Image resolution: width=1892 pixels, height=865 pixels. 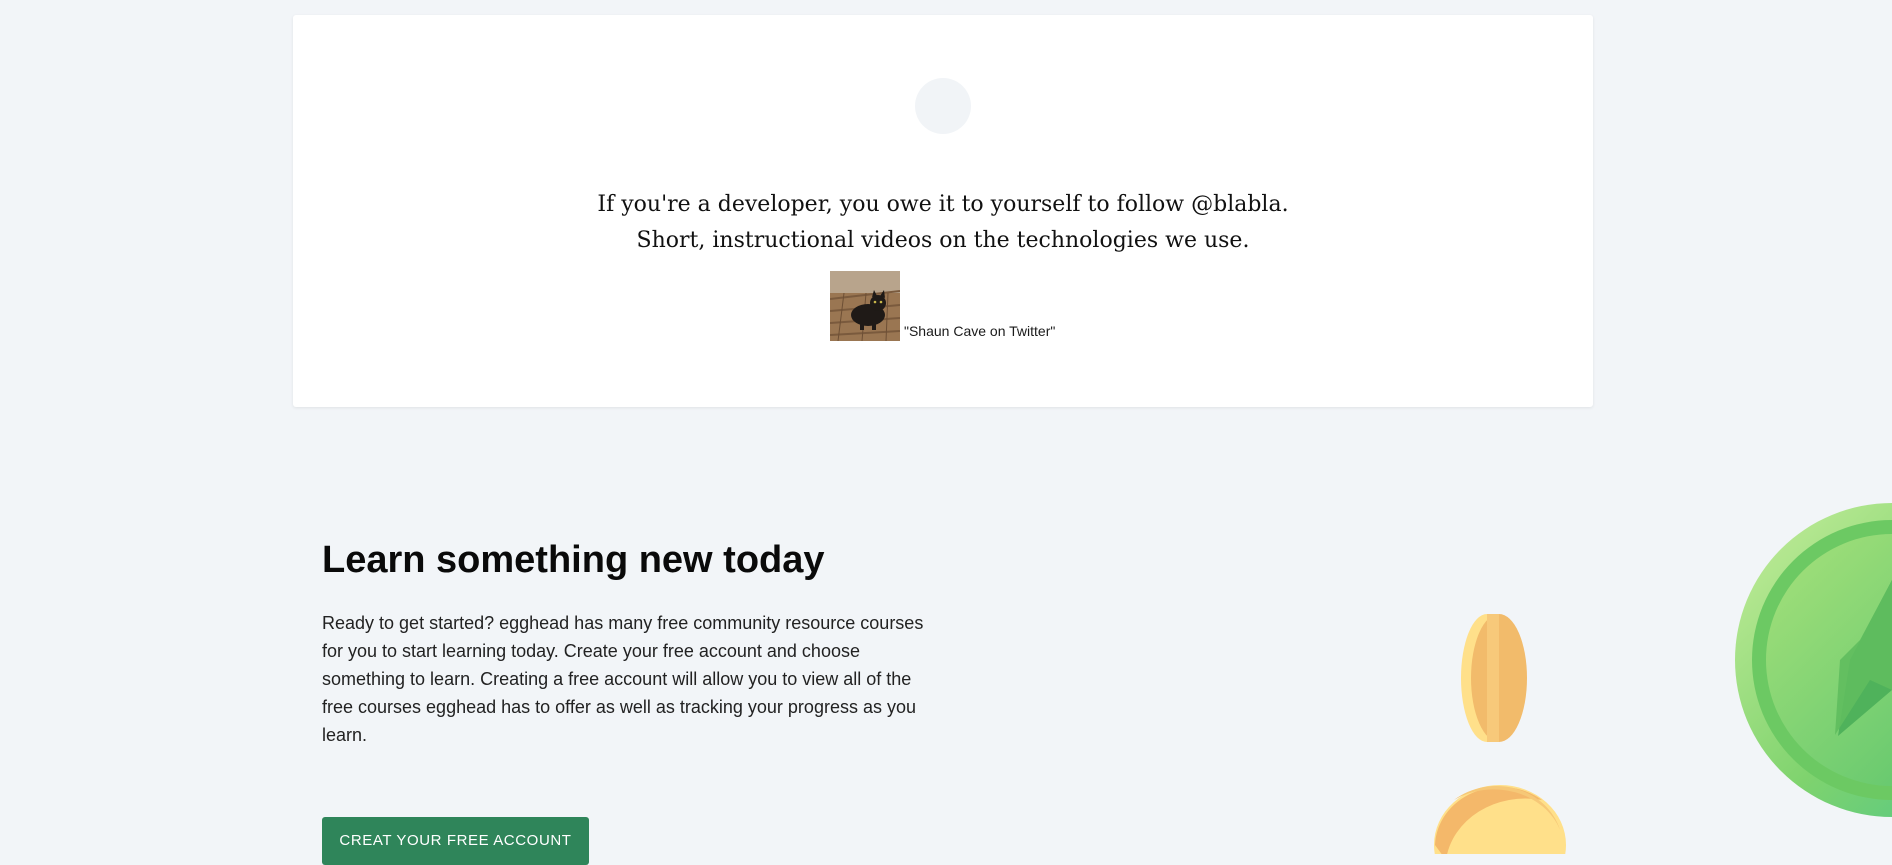 I want to click on cta-title: Learn something new today, so click(x=573, y=560).